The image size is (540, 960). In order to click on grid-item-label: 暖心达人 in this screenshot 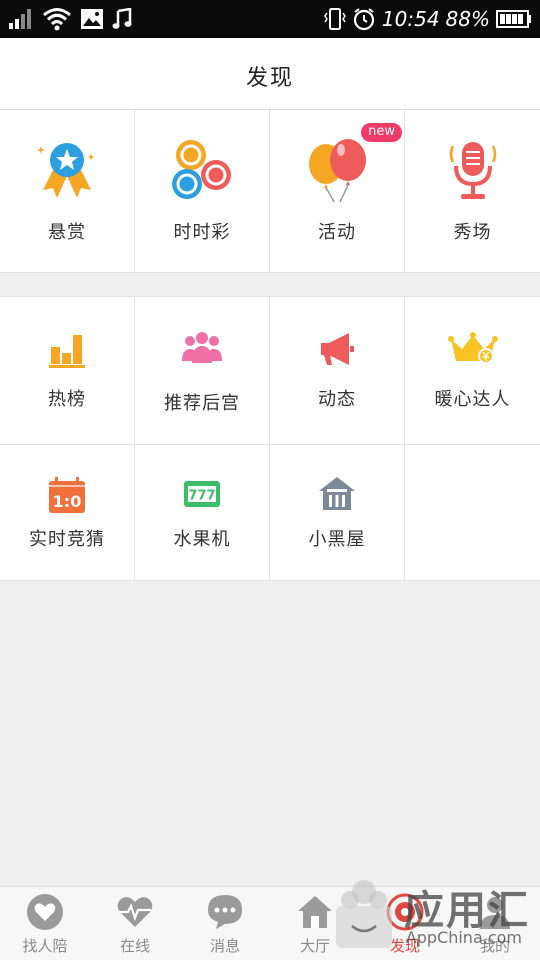, I will do `click(472, 399)`.